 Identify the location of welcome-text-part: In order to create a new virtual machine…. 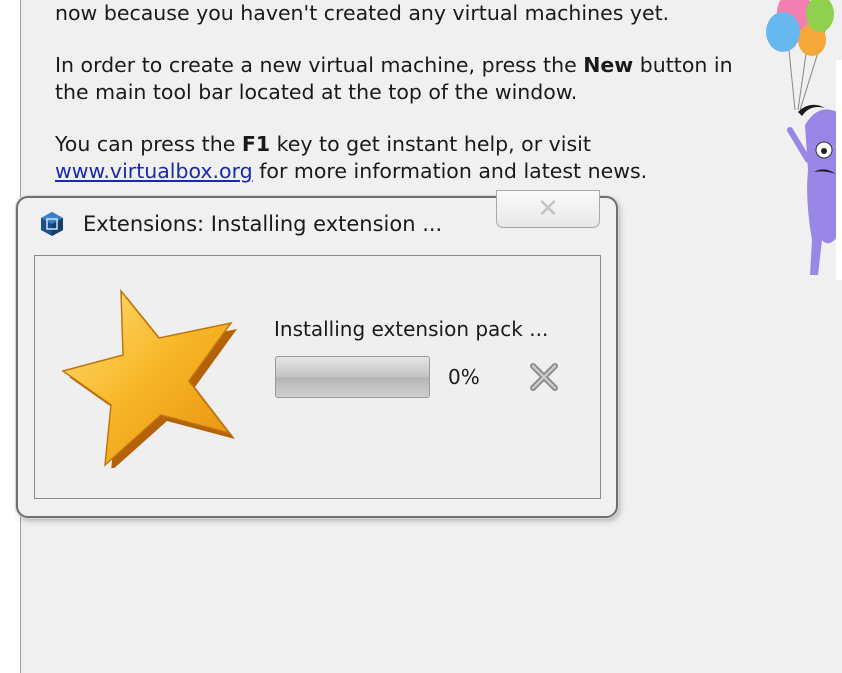
(319, 65).